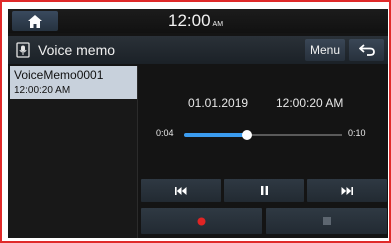 This screenshot has width=391, height=243. Describe the element at coordinates (189, 20) in the screenshot. I see `clock-time: 12:00` at that location.